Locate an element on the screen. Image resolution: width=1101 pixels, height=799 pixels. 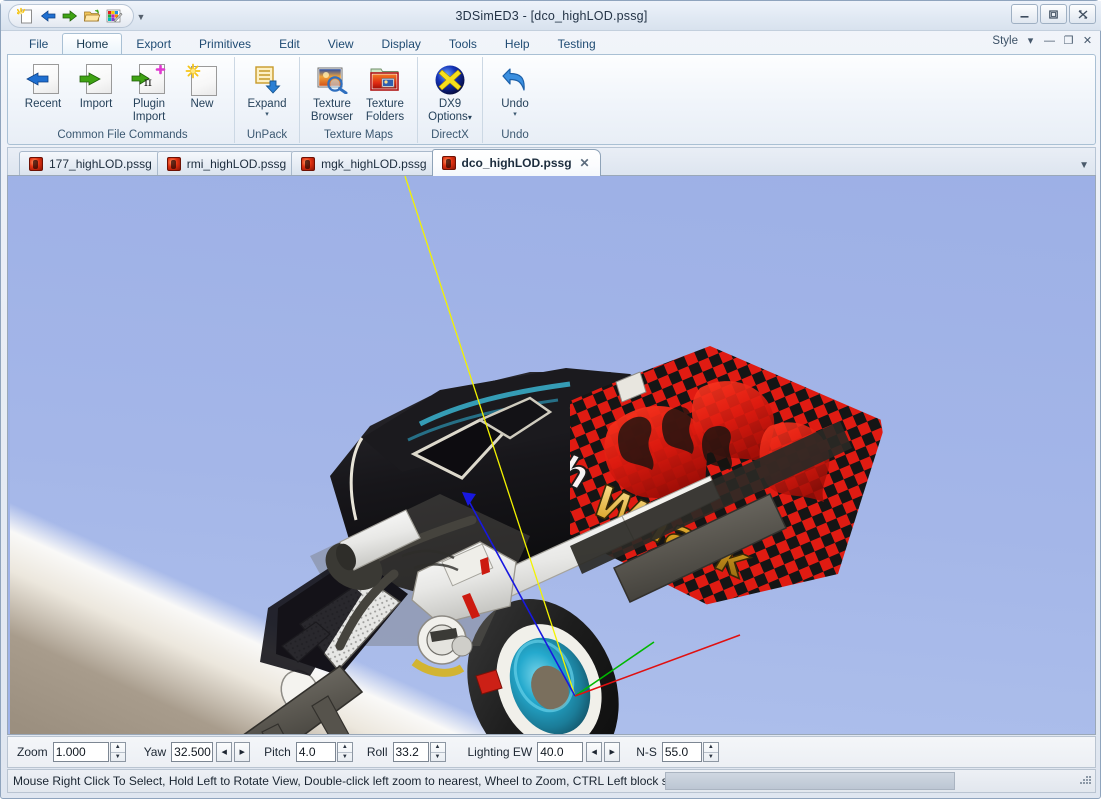
ribbon-tab-file: File is located at coordinates (38, 43).